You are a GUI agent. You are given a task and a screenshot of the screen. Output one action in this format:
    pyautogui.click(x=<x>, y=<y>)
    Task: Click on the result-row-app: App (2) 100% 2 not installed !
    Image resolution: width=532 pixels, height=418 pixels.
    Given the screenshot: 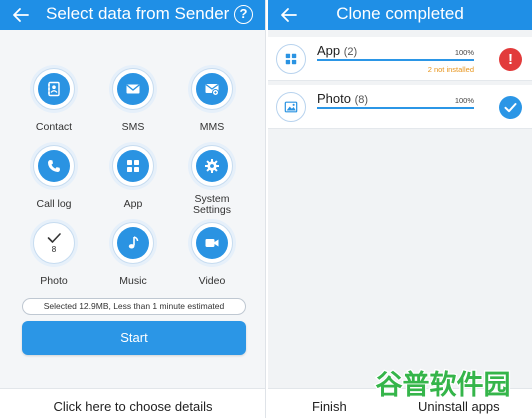 What is the action you would take?
    pyautogui.click(x=400, y=59)
    